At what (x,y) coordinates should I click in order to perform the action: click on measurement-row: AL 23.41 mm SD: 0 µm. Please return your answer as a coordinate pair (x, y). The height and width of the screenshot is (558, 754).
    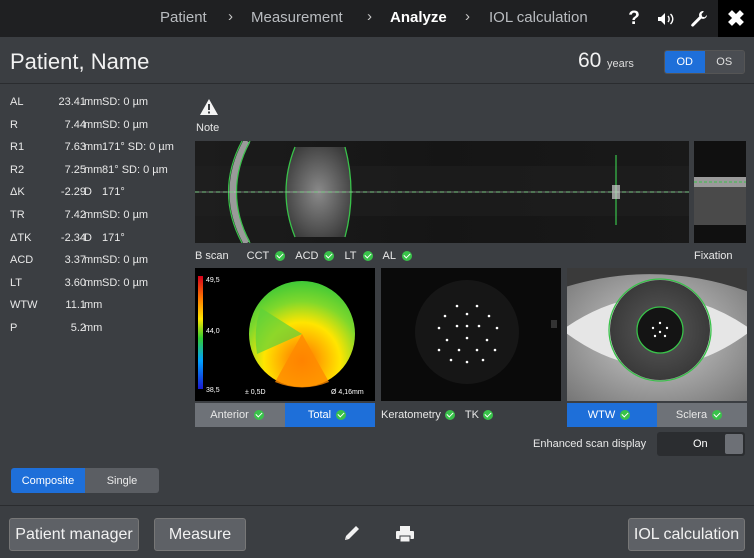
    Looking at the image, I should click on (100, 107).